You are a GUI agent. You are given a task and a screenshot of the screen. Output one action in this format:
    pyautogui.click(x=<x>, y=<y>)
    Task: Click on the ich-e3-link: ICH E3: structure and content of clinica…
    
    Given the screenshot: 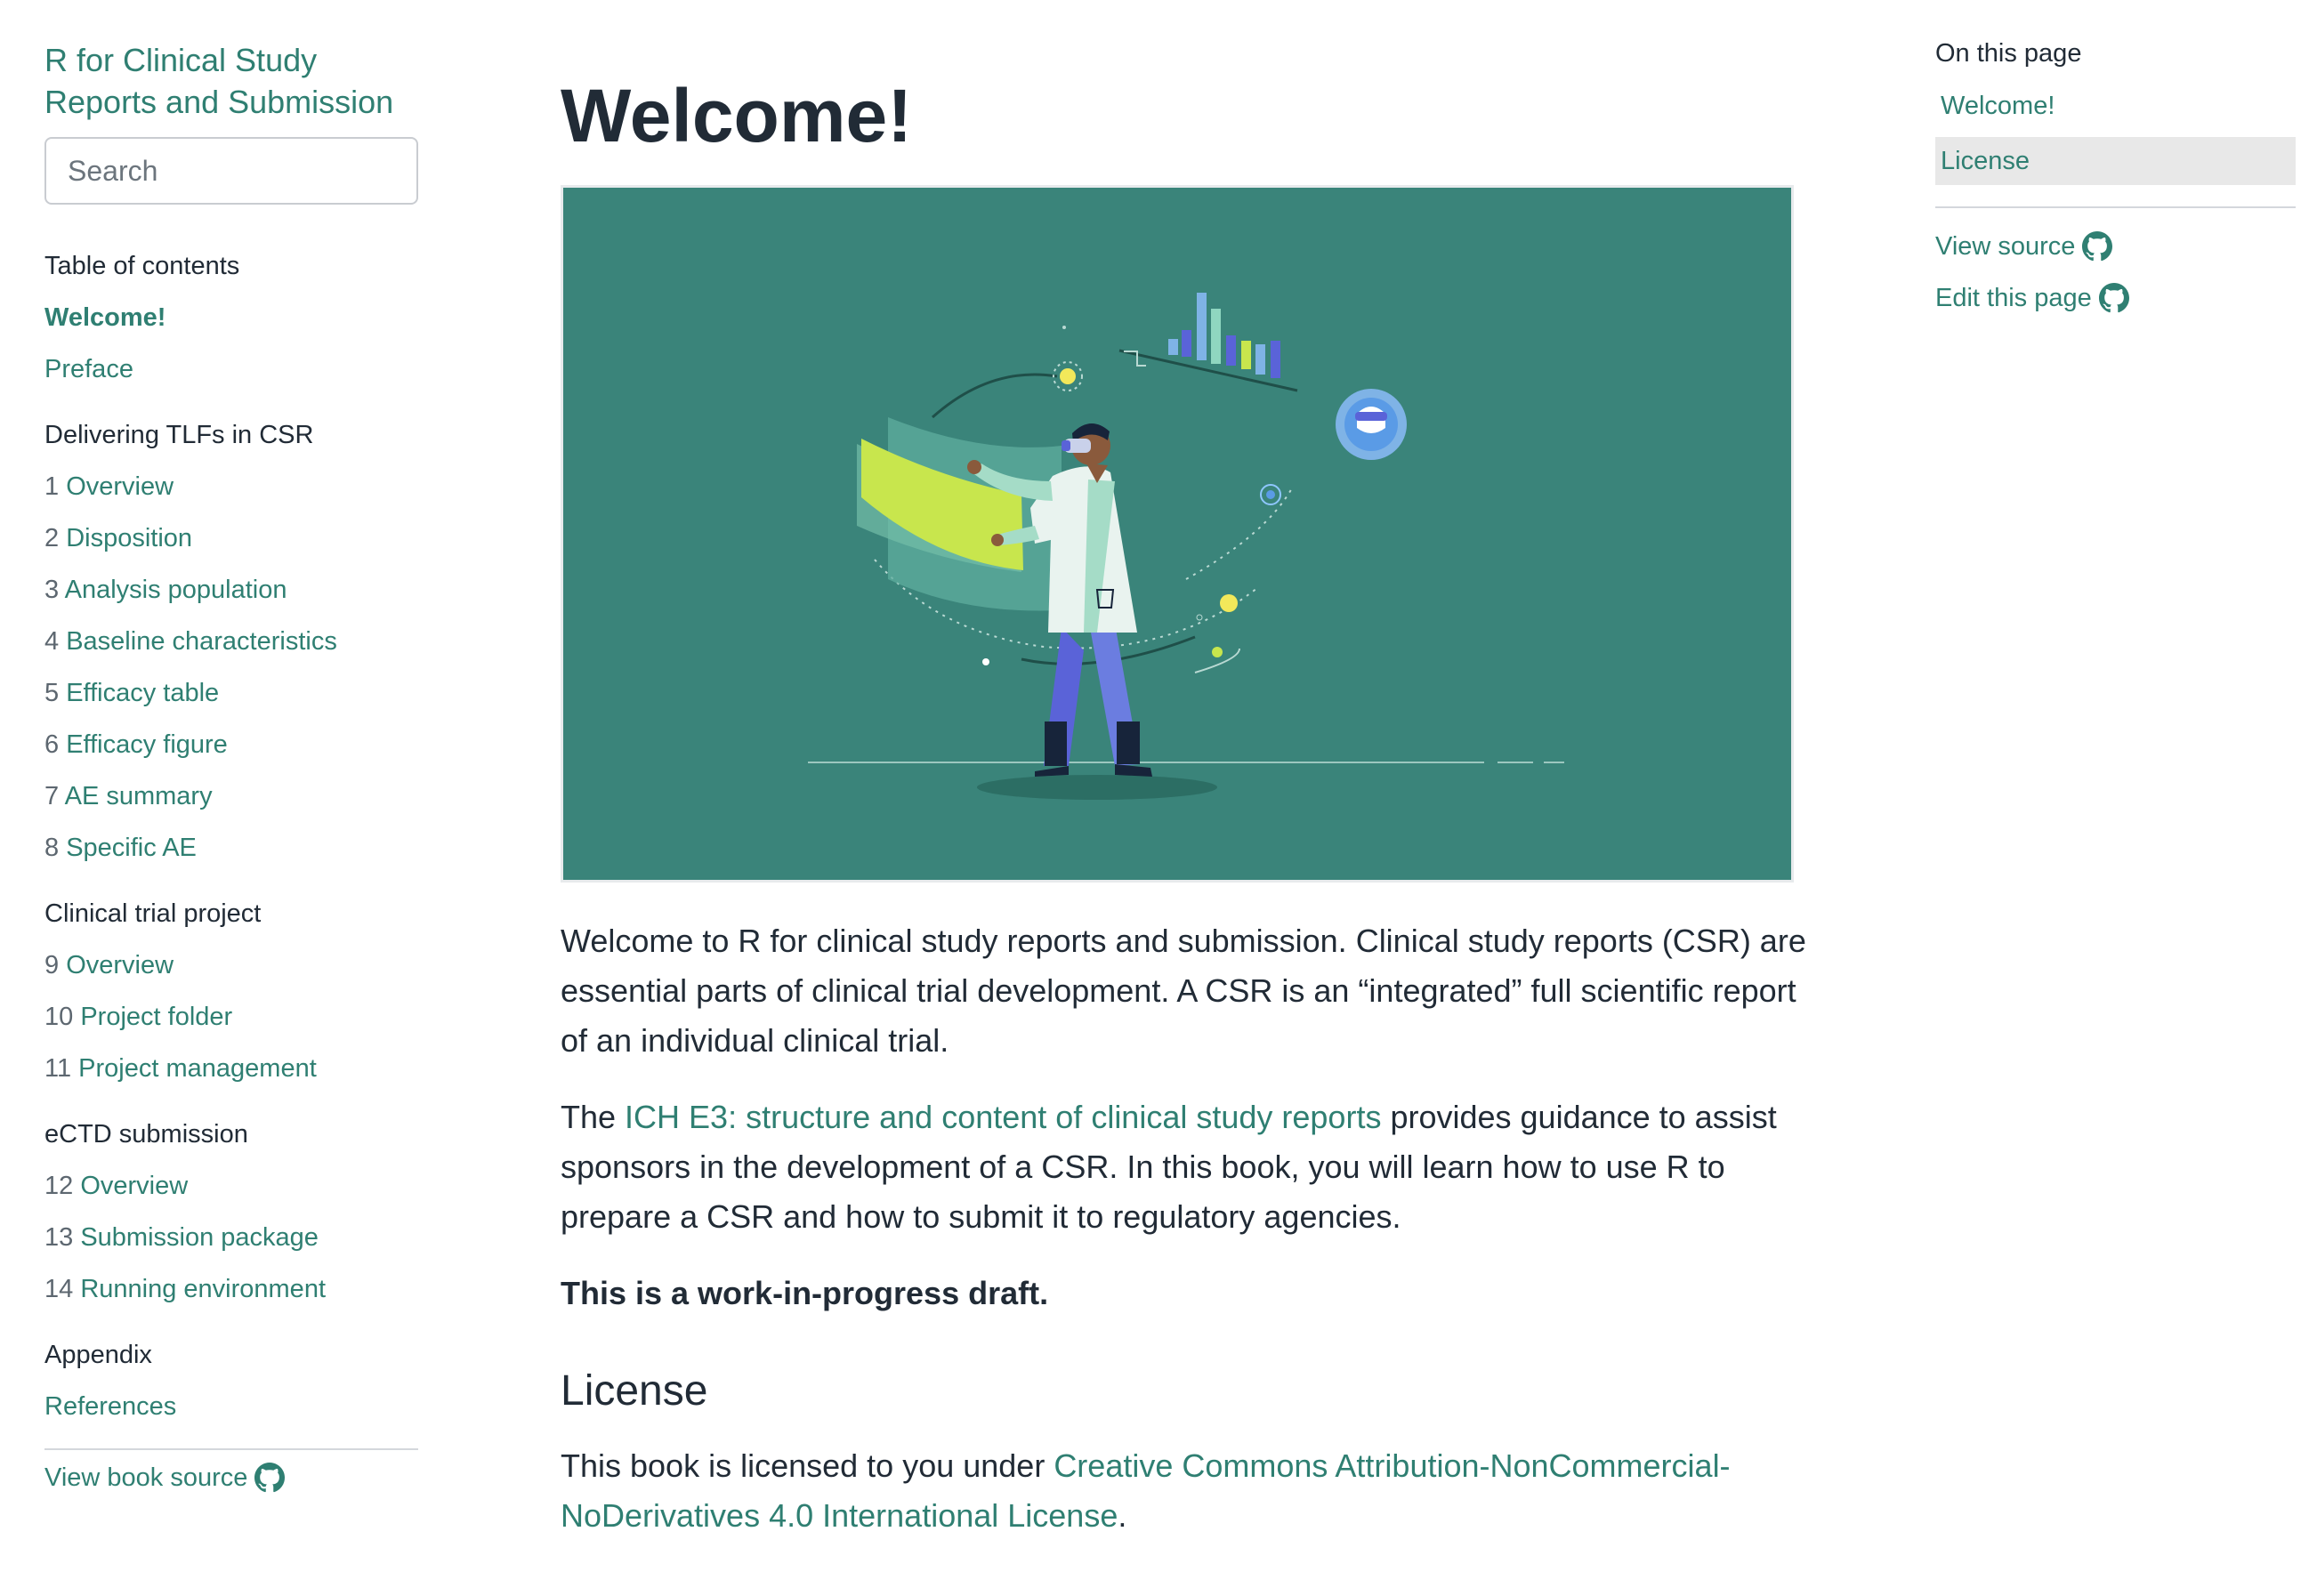 What is the action you would take?
    pyautogui.click(x=1003, y=1117)
    